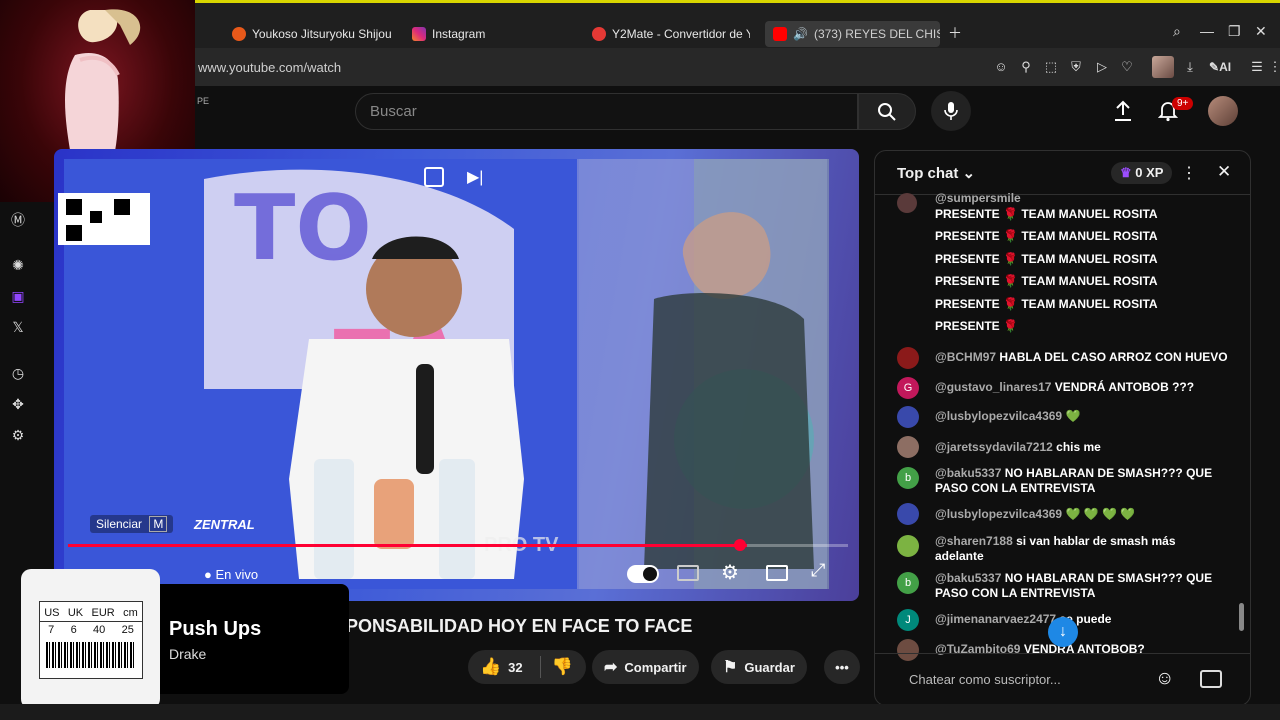 This screenshot has height=720, width=1280. Describe the element at coordinates (1234, 31) in the screenshot. I see `restore-button: ❐` at that location.